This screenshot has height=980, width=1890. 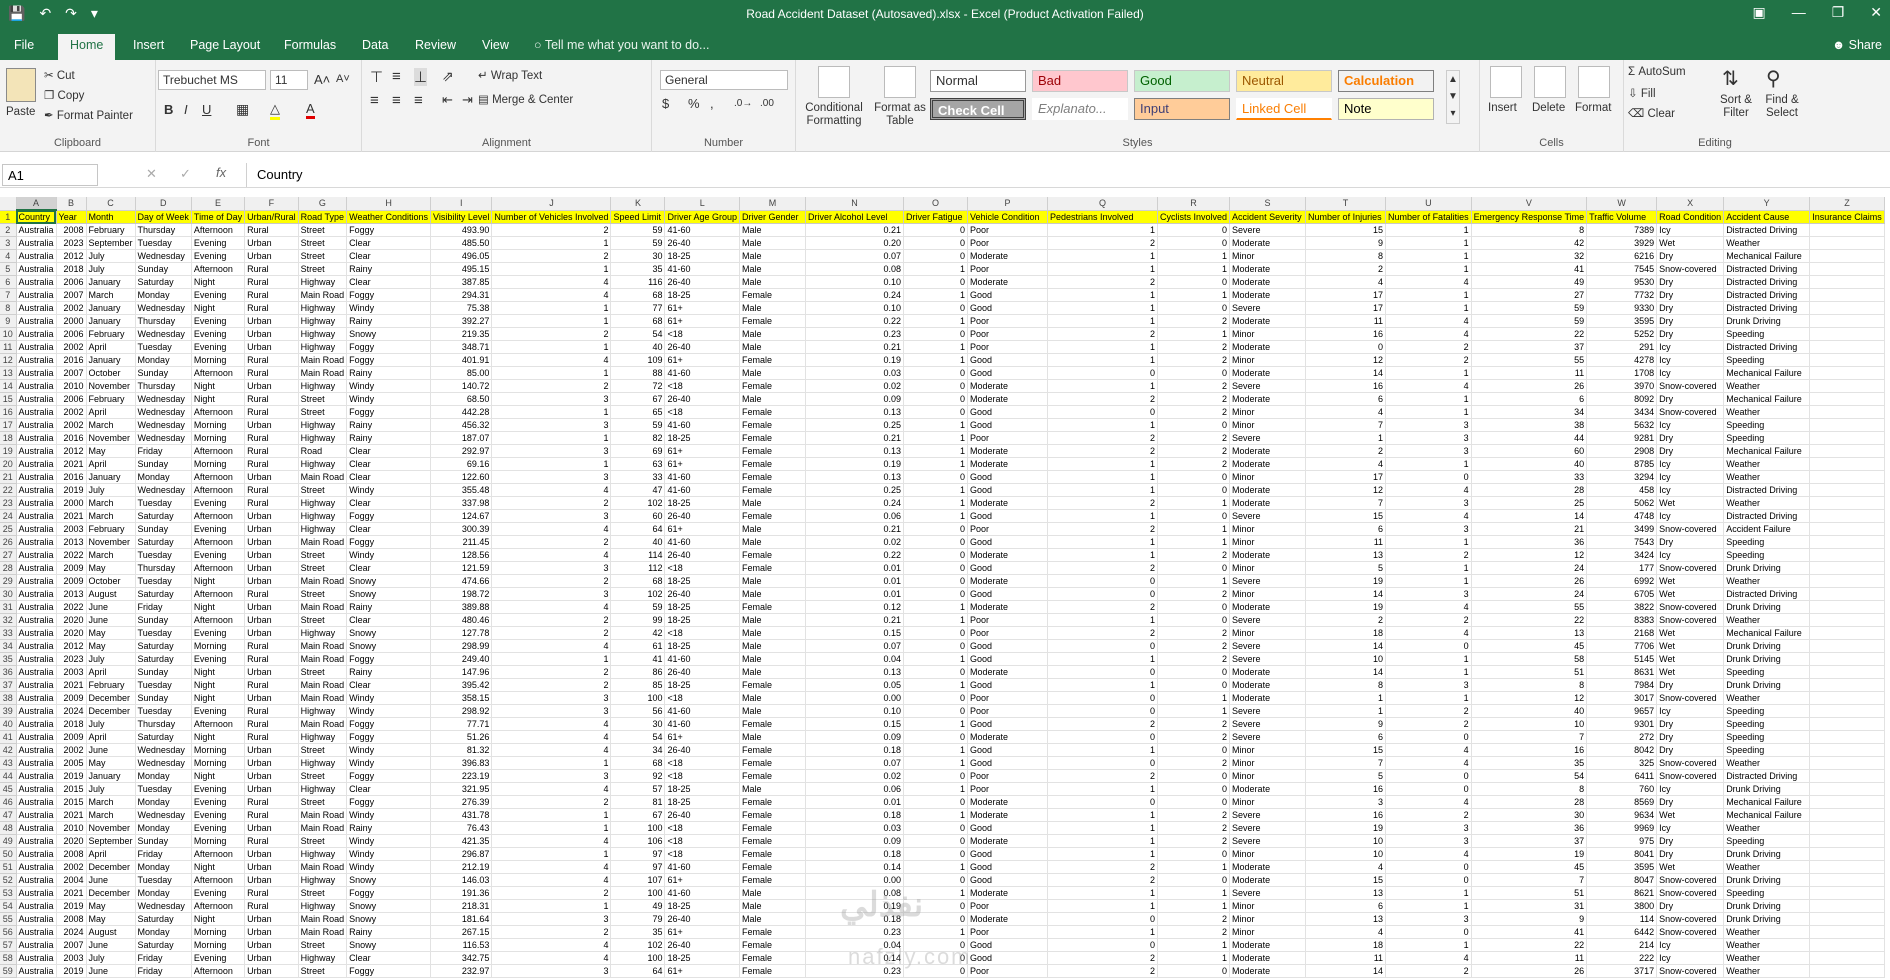 What do you see at coordinates (1268, 802) in the screenshot?
I see `cell: Minor` at bounding box center [1268, 802].